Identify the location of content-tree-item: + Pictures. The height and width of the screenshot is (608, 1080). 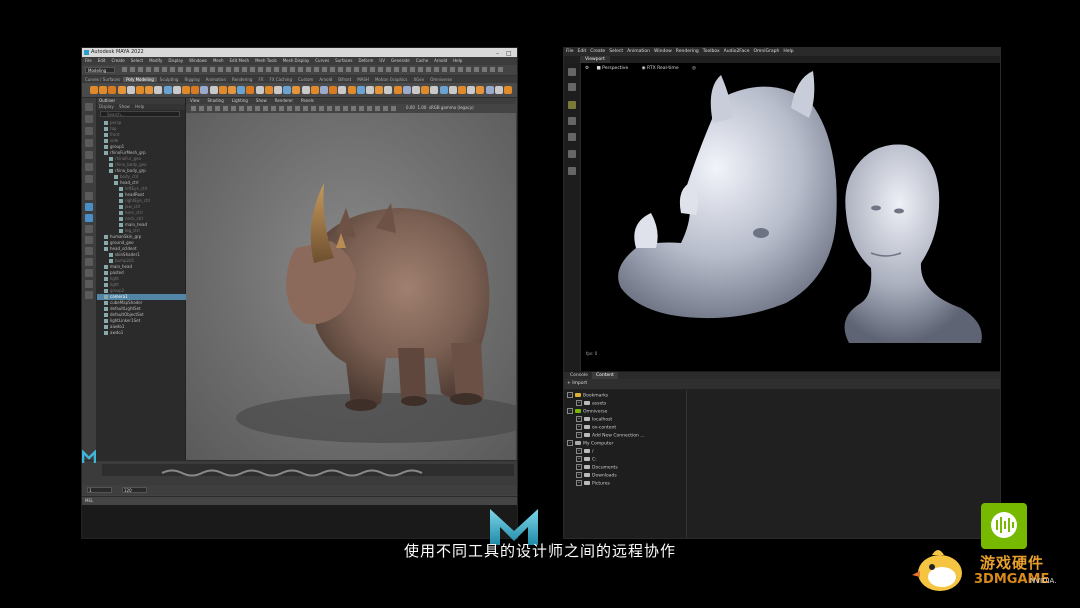
(593, 483).